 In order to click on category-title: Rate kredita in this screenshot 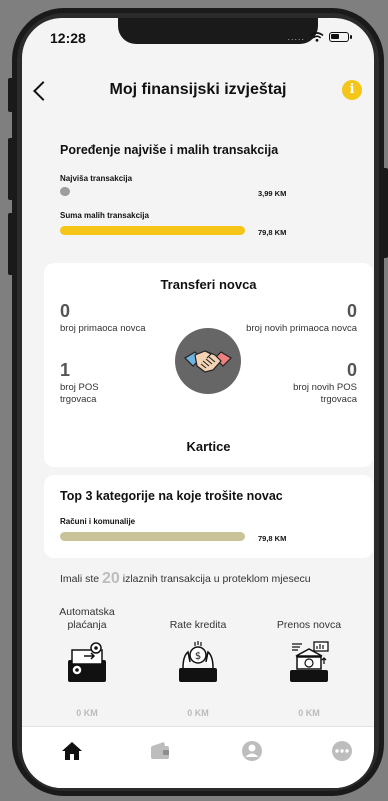, I will do `click(198, 625)`.